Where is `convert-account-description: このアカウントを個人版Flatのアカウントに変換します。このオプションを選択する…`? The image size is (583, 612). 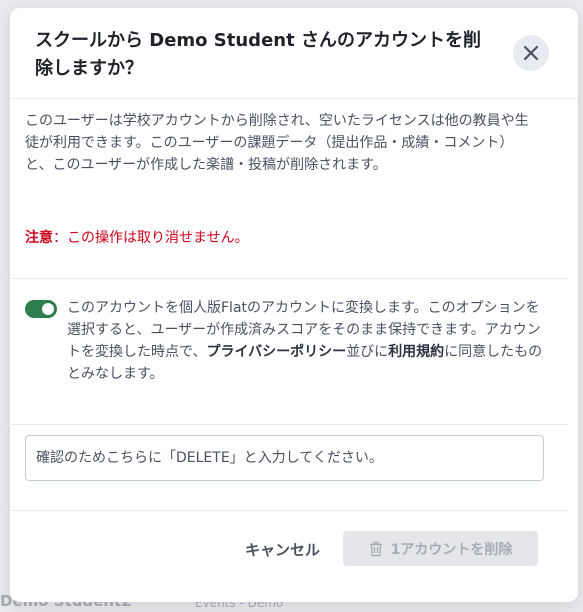
convert-account-description: このアカウントを個人版Flatのアカウントに変換します。このオプションを選択する… is located at coordinates (306, 341).